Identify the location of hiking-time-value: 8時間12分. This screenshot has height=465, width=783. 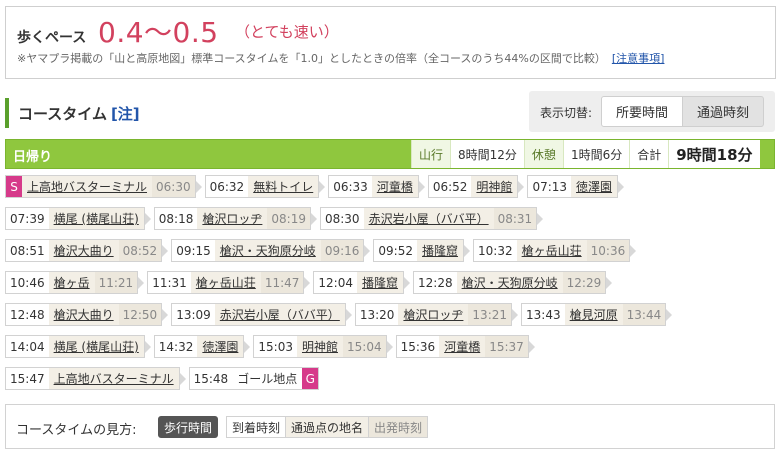
(487, 154).